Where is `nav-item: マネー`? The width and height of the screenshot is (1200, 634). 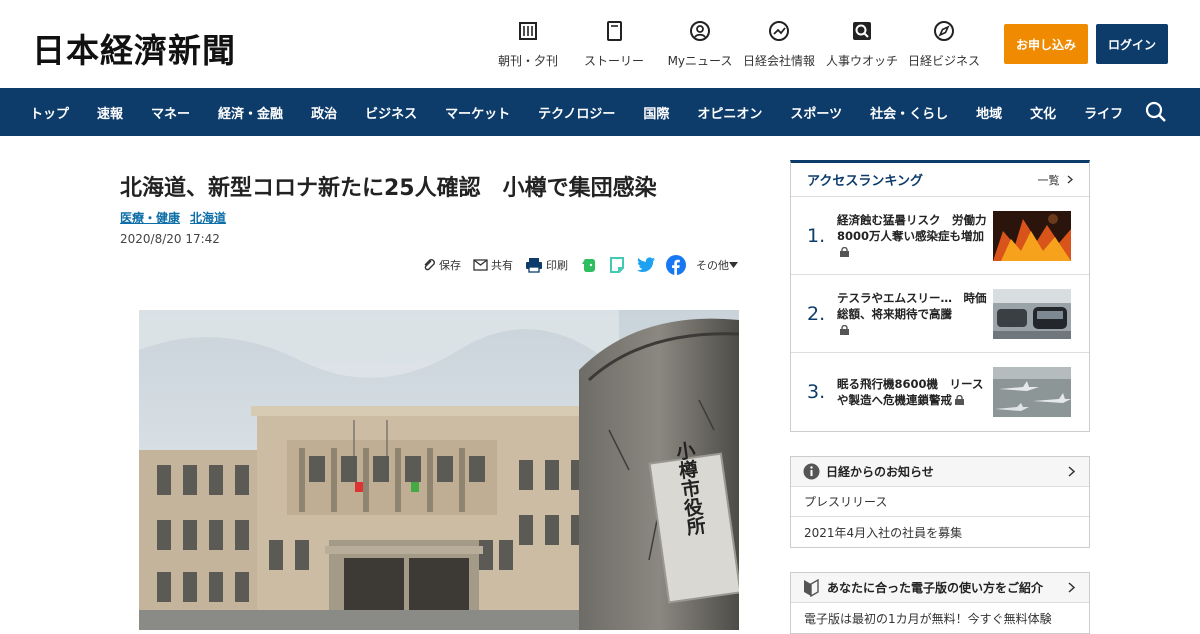 nav-item: マネー is located at coordinates (170, 112).